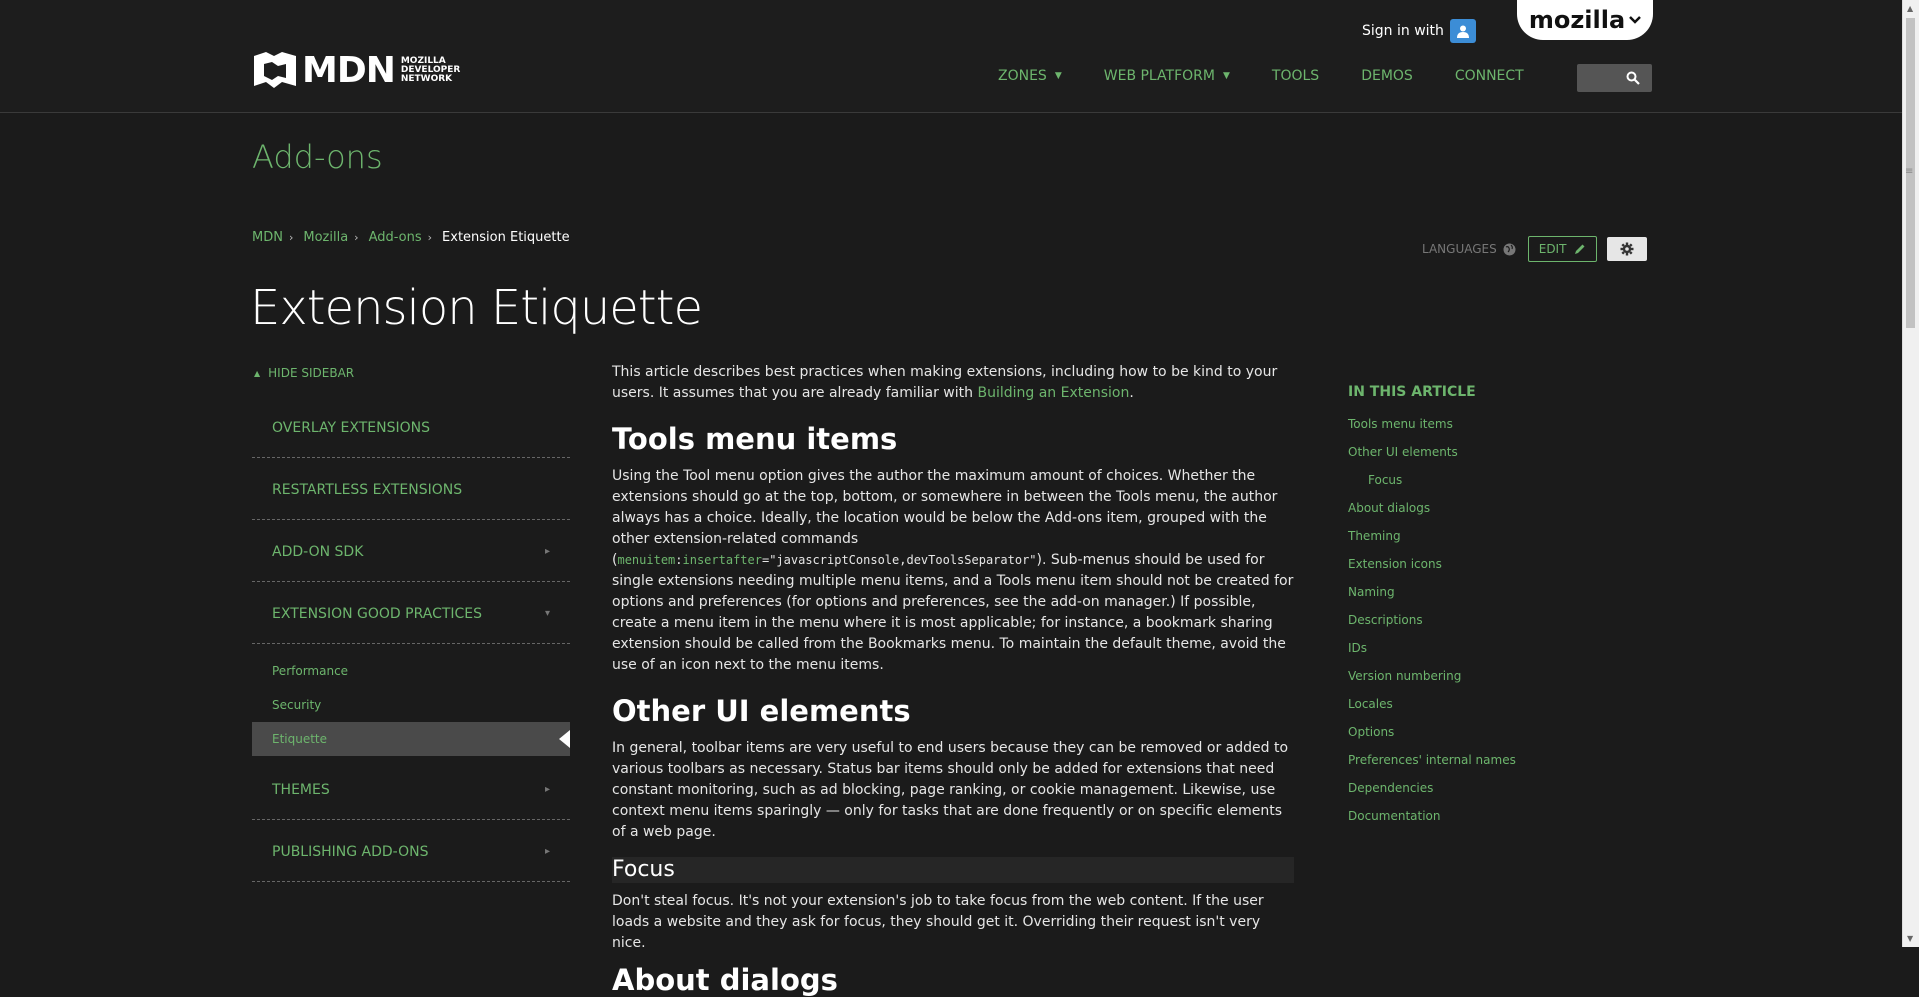  What do you see at coordinates (899, 560) in the screenshot?
I see `code-value: ="javascriptConsole,devToolsSeparator"` at bounding box center [899, 560].